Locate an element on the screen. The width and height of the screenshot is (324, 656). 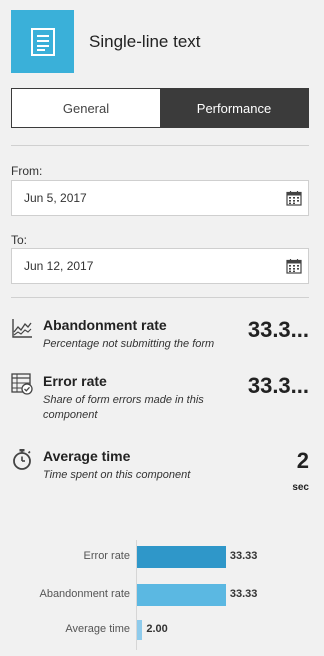
page-title: Single-line text is located at coordinates (145, 41).